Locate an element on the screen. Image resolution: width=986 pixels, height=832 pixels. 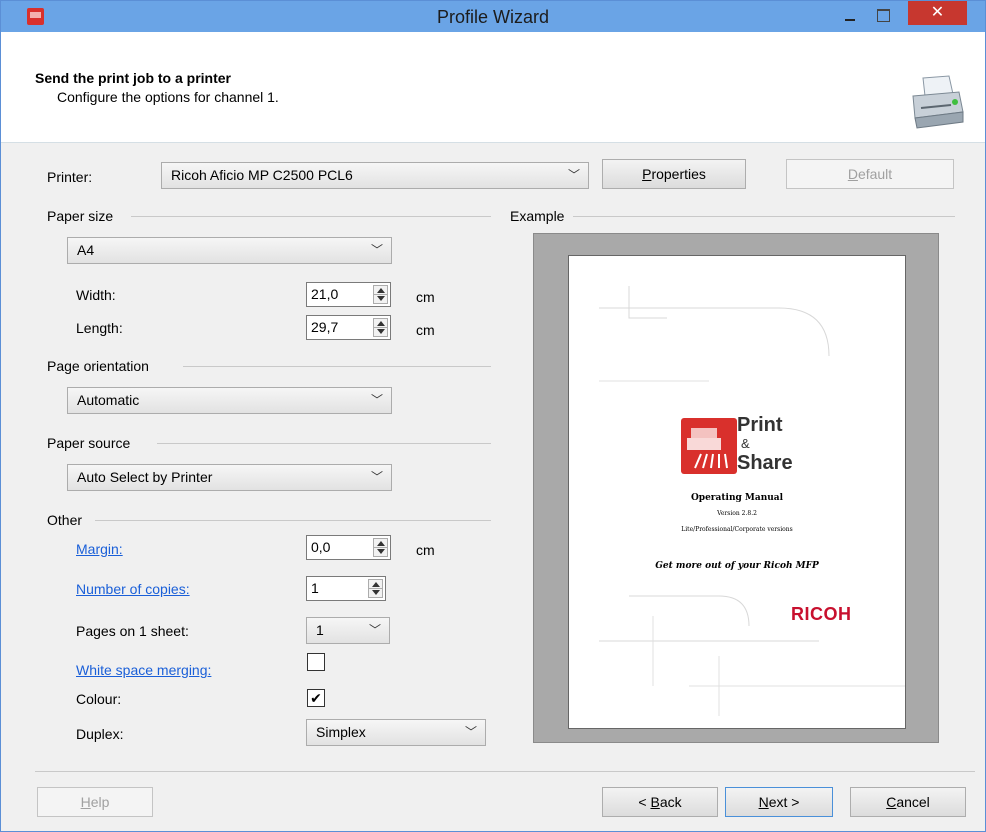
doc-version: Version 2.8.2 is located at coordinates (737, 513).